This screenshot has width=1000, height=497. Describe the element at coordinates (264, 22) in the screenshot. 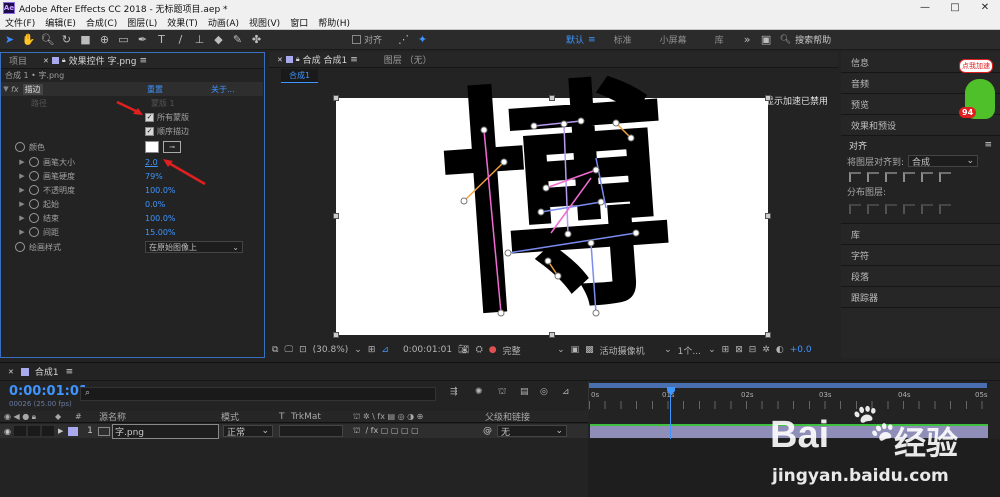

I see `menu-view: 视图(V)` at that location.